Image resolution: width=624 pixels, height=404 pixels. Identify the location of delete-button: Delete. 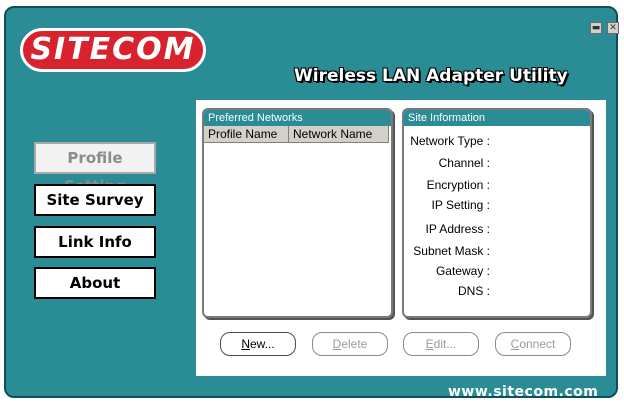
(350, 344).